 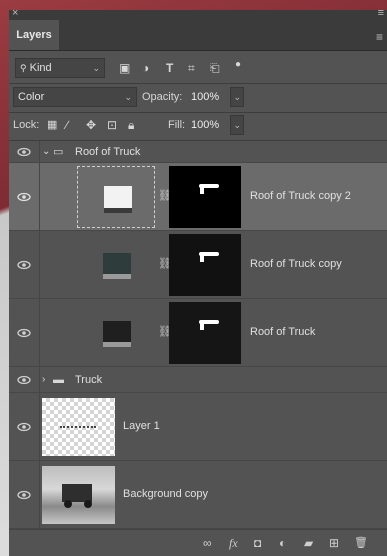 I want to click on image-filter-icon: ▣, so click(x=124, y=68).